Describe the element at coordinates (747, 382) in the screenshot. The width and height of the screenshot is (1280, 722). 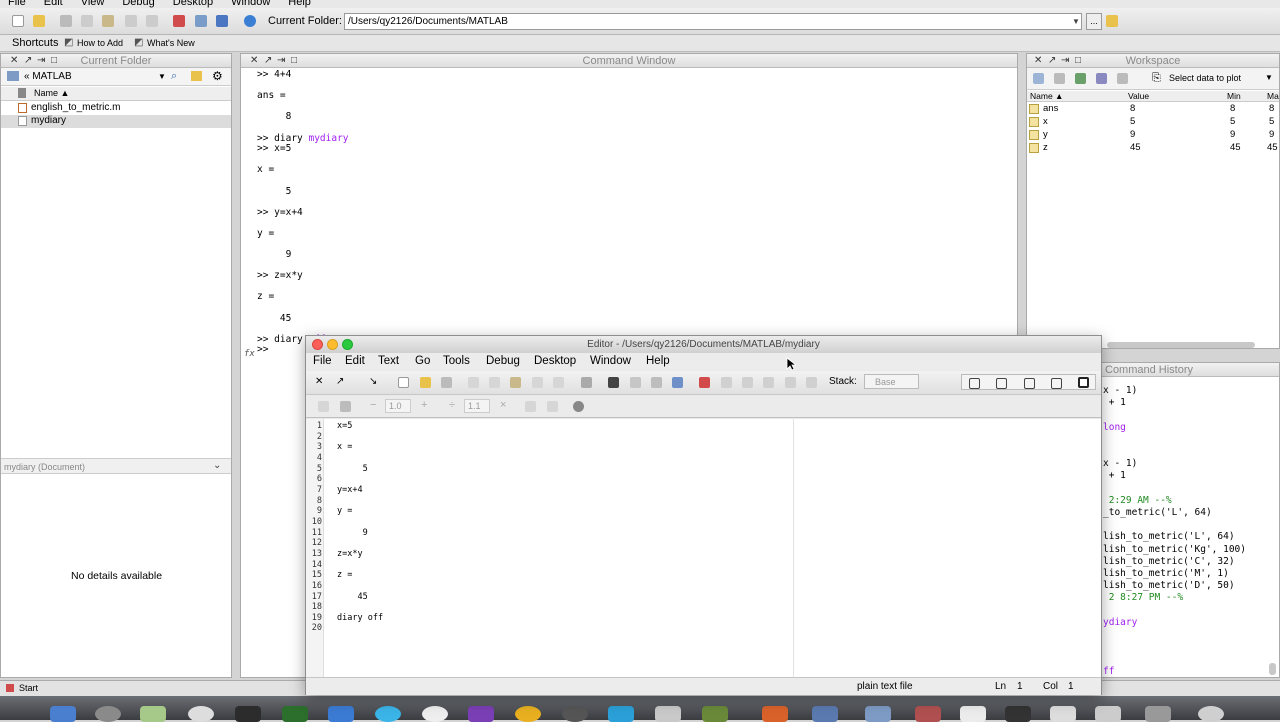
I see `step-in-icon` at that location.